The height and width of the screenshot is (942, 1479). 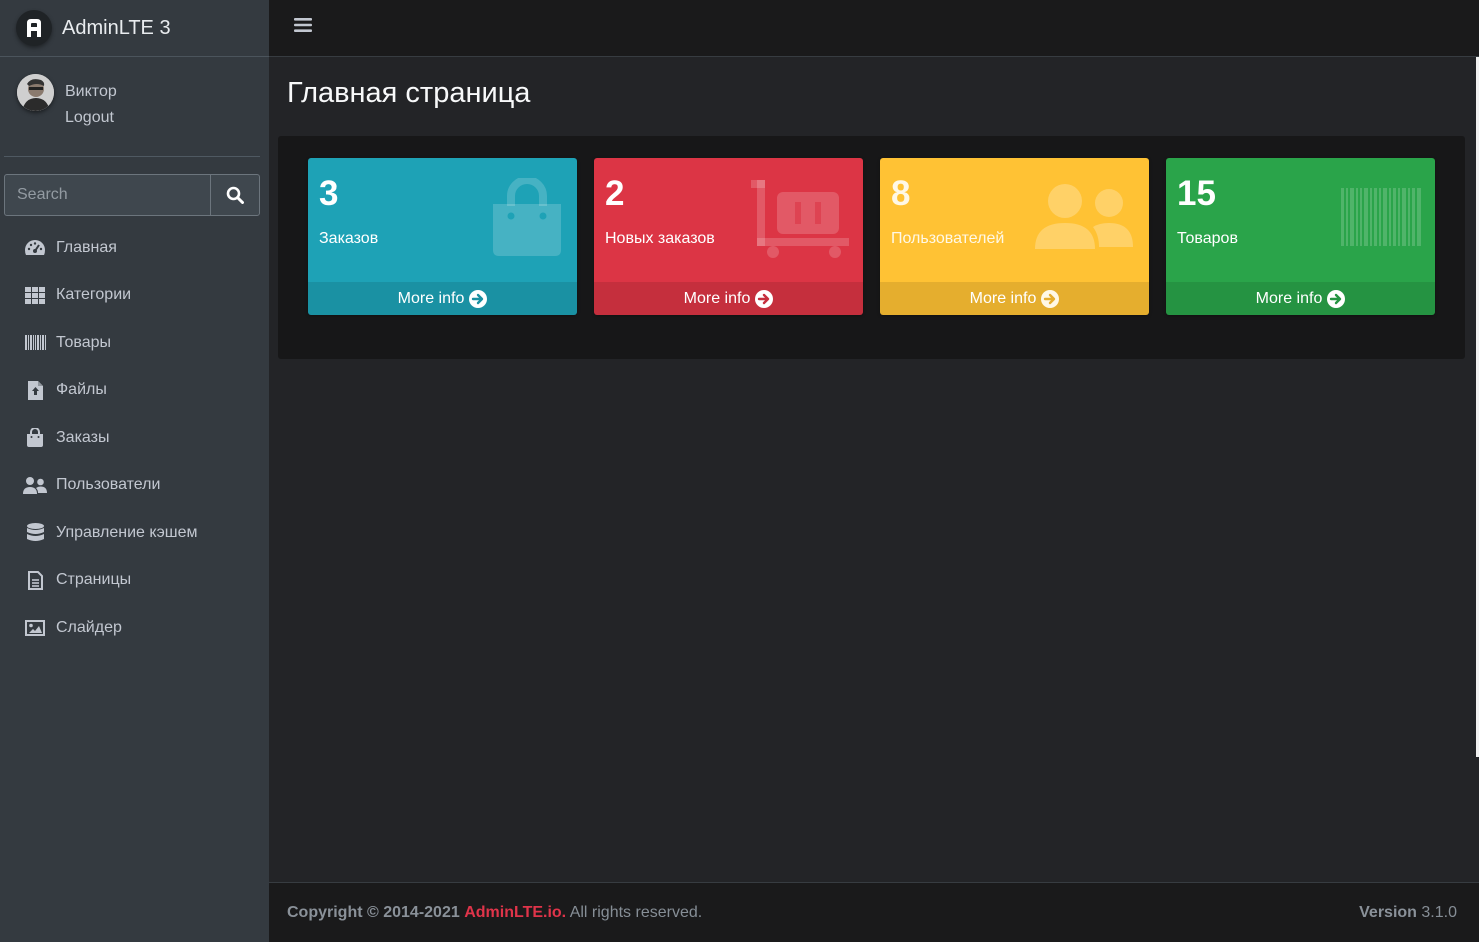 I want to click on sidebar-item-orders: Заказы, so click(x=134, y=438).